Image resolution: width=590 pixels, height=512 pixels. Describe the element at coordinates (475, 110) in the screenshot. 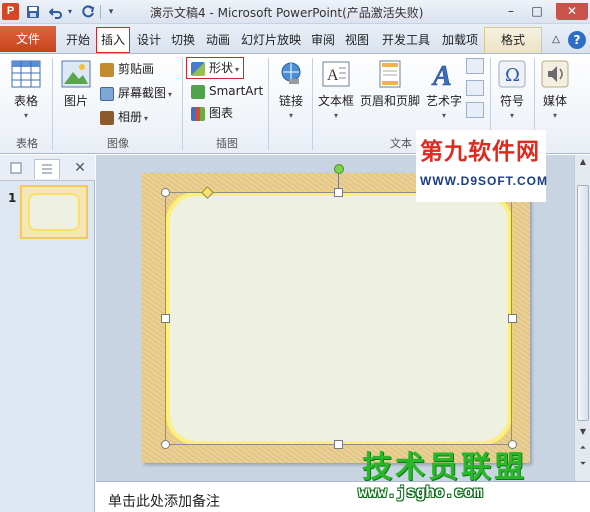

I see `insert-object-icon` at that location.